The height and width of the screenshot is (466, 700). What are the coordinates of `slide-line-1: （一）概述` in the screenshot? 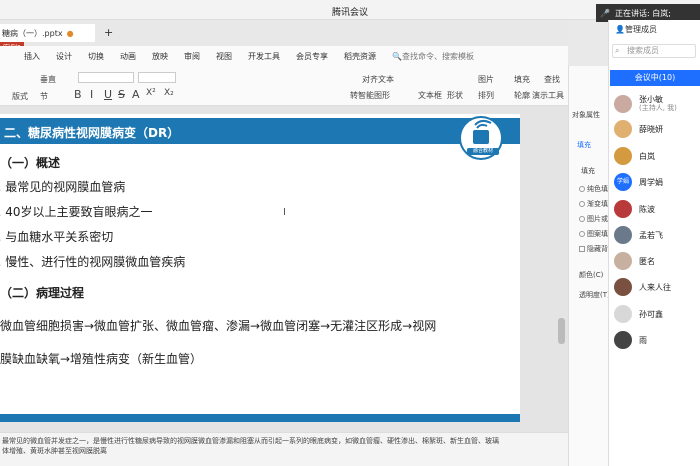 It's located at (30, 163).